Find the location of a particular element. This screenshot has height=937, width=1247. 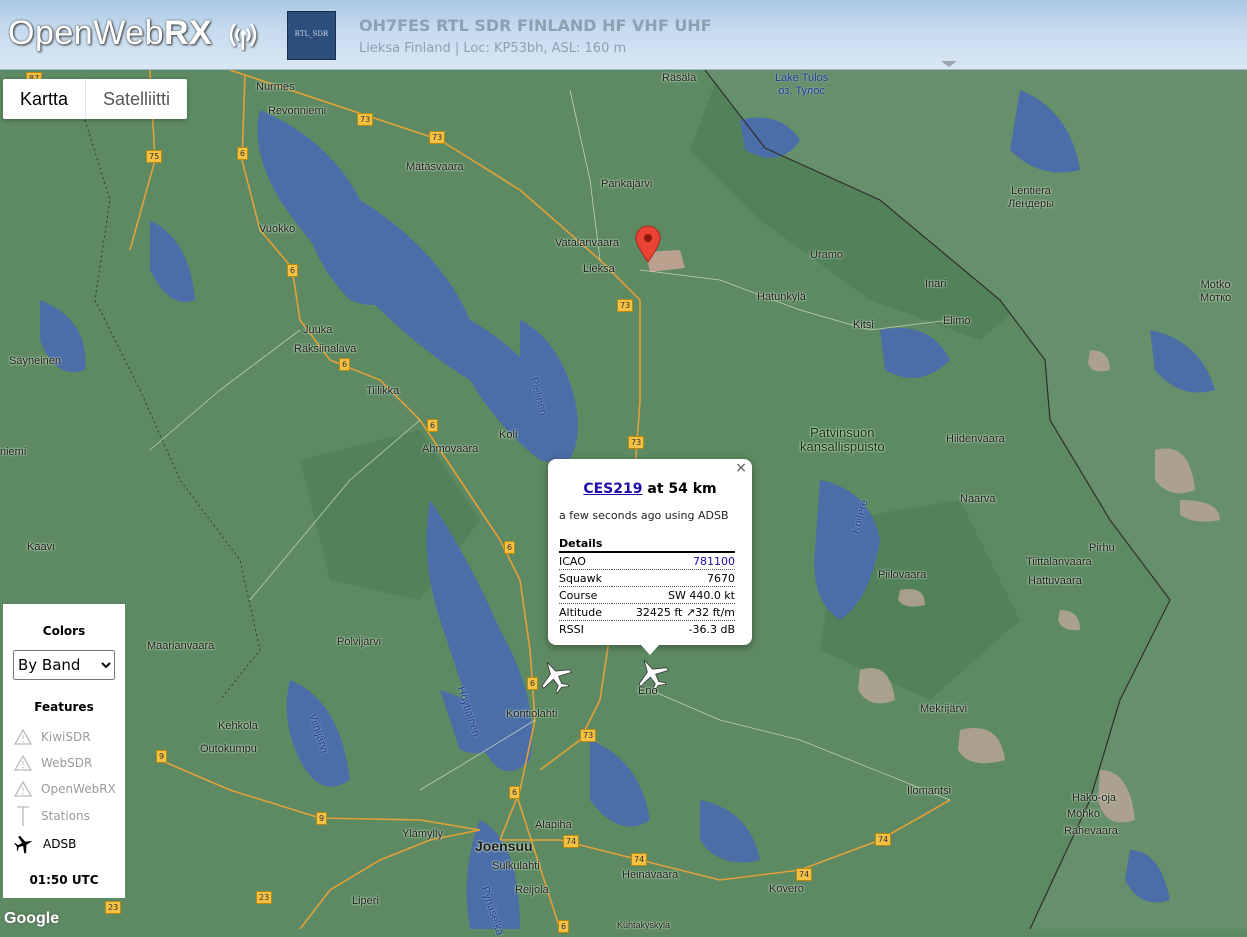

place-label: Rahevaara is located at coordinates (1091, 831).